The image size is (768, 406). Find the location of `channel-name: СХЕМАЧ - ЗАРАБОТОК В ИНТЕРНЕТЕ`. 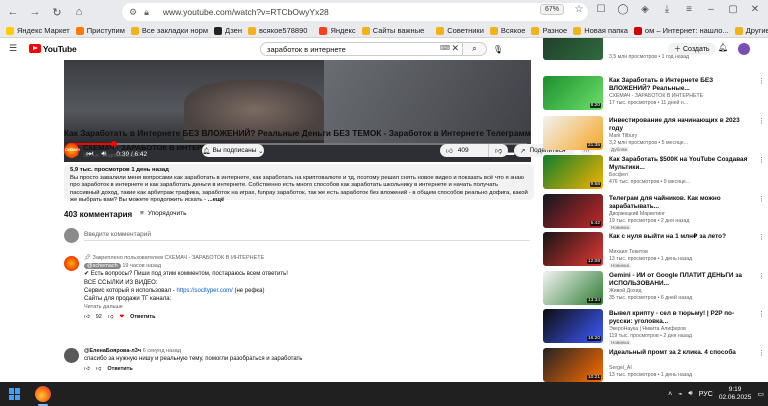

channel-name: СХЕМАЧ - ЗАРАБОТОК В ИНТЕРНЕТЕ is located at coordinates (656, 96).